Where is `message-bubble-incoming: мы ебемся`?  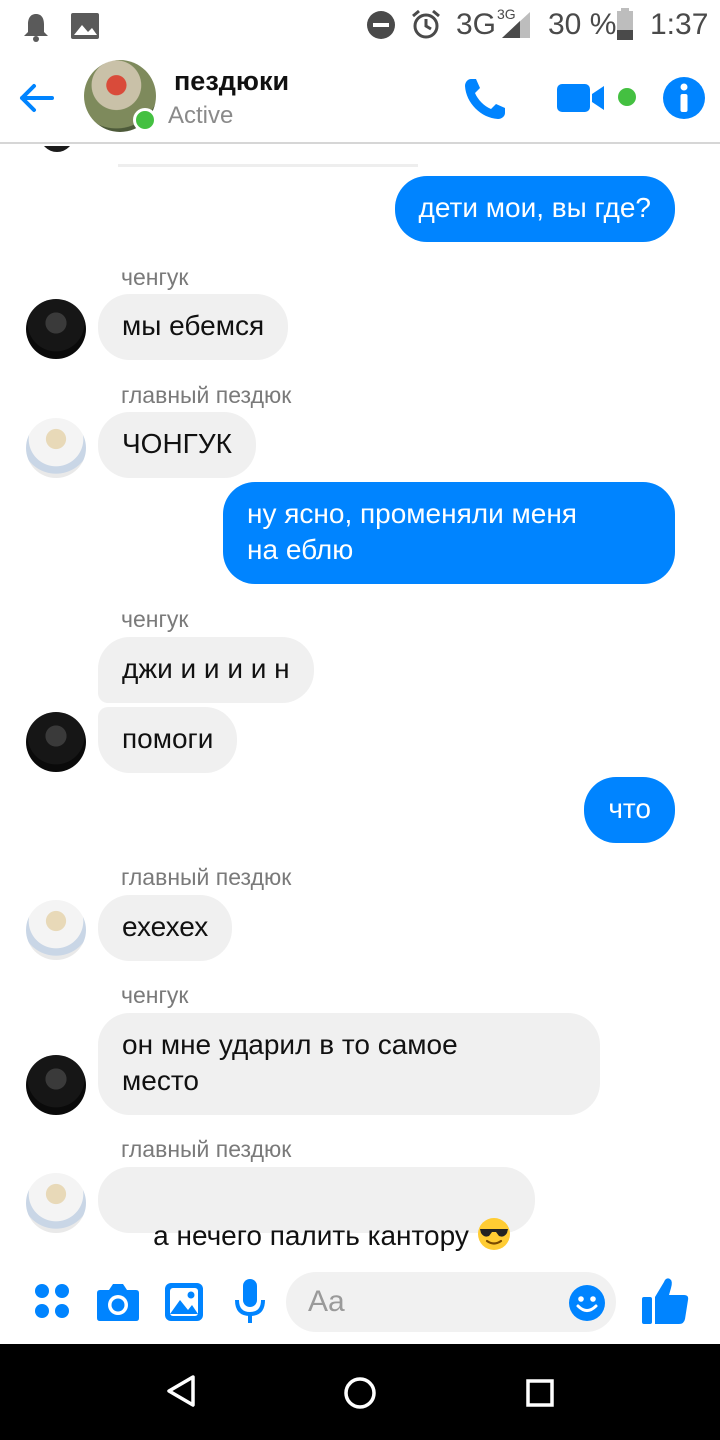
message-bubble-incoming: мы ебемся is located at coordinates (193, 327).